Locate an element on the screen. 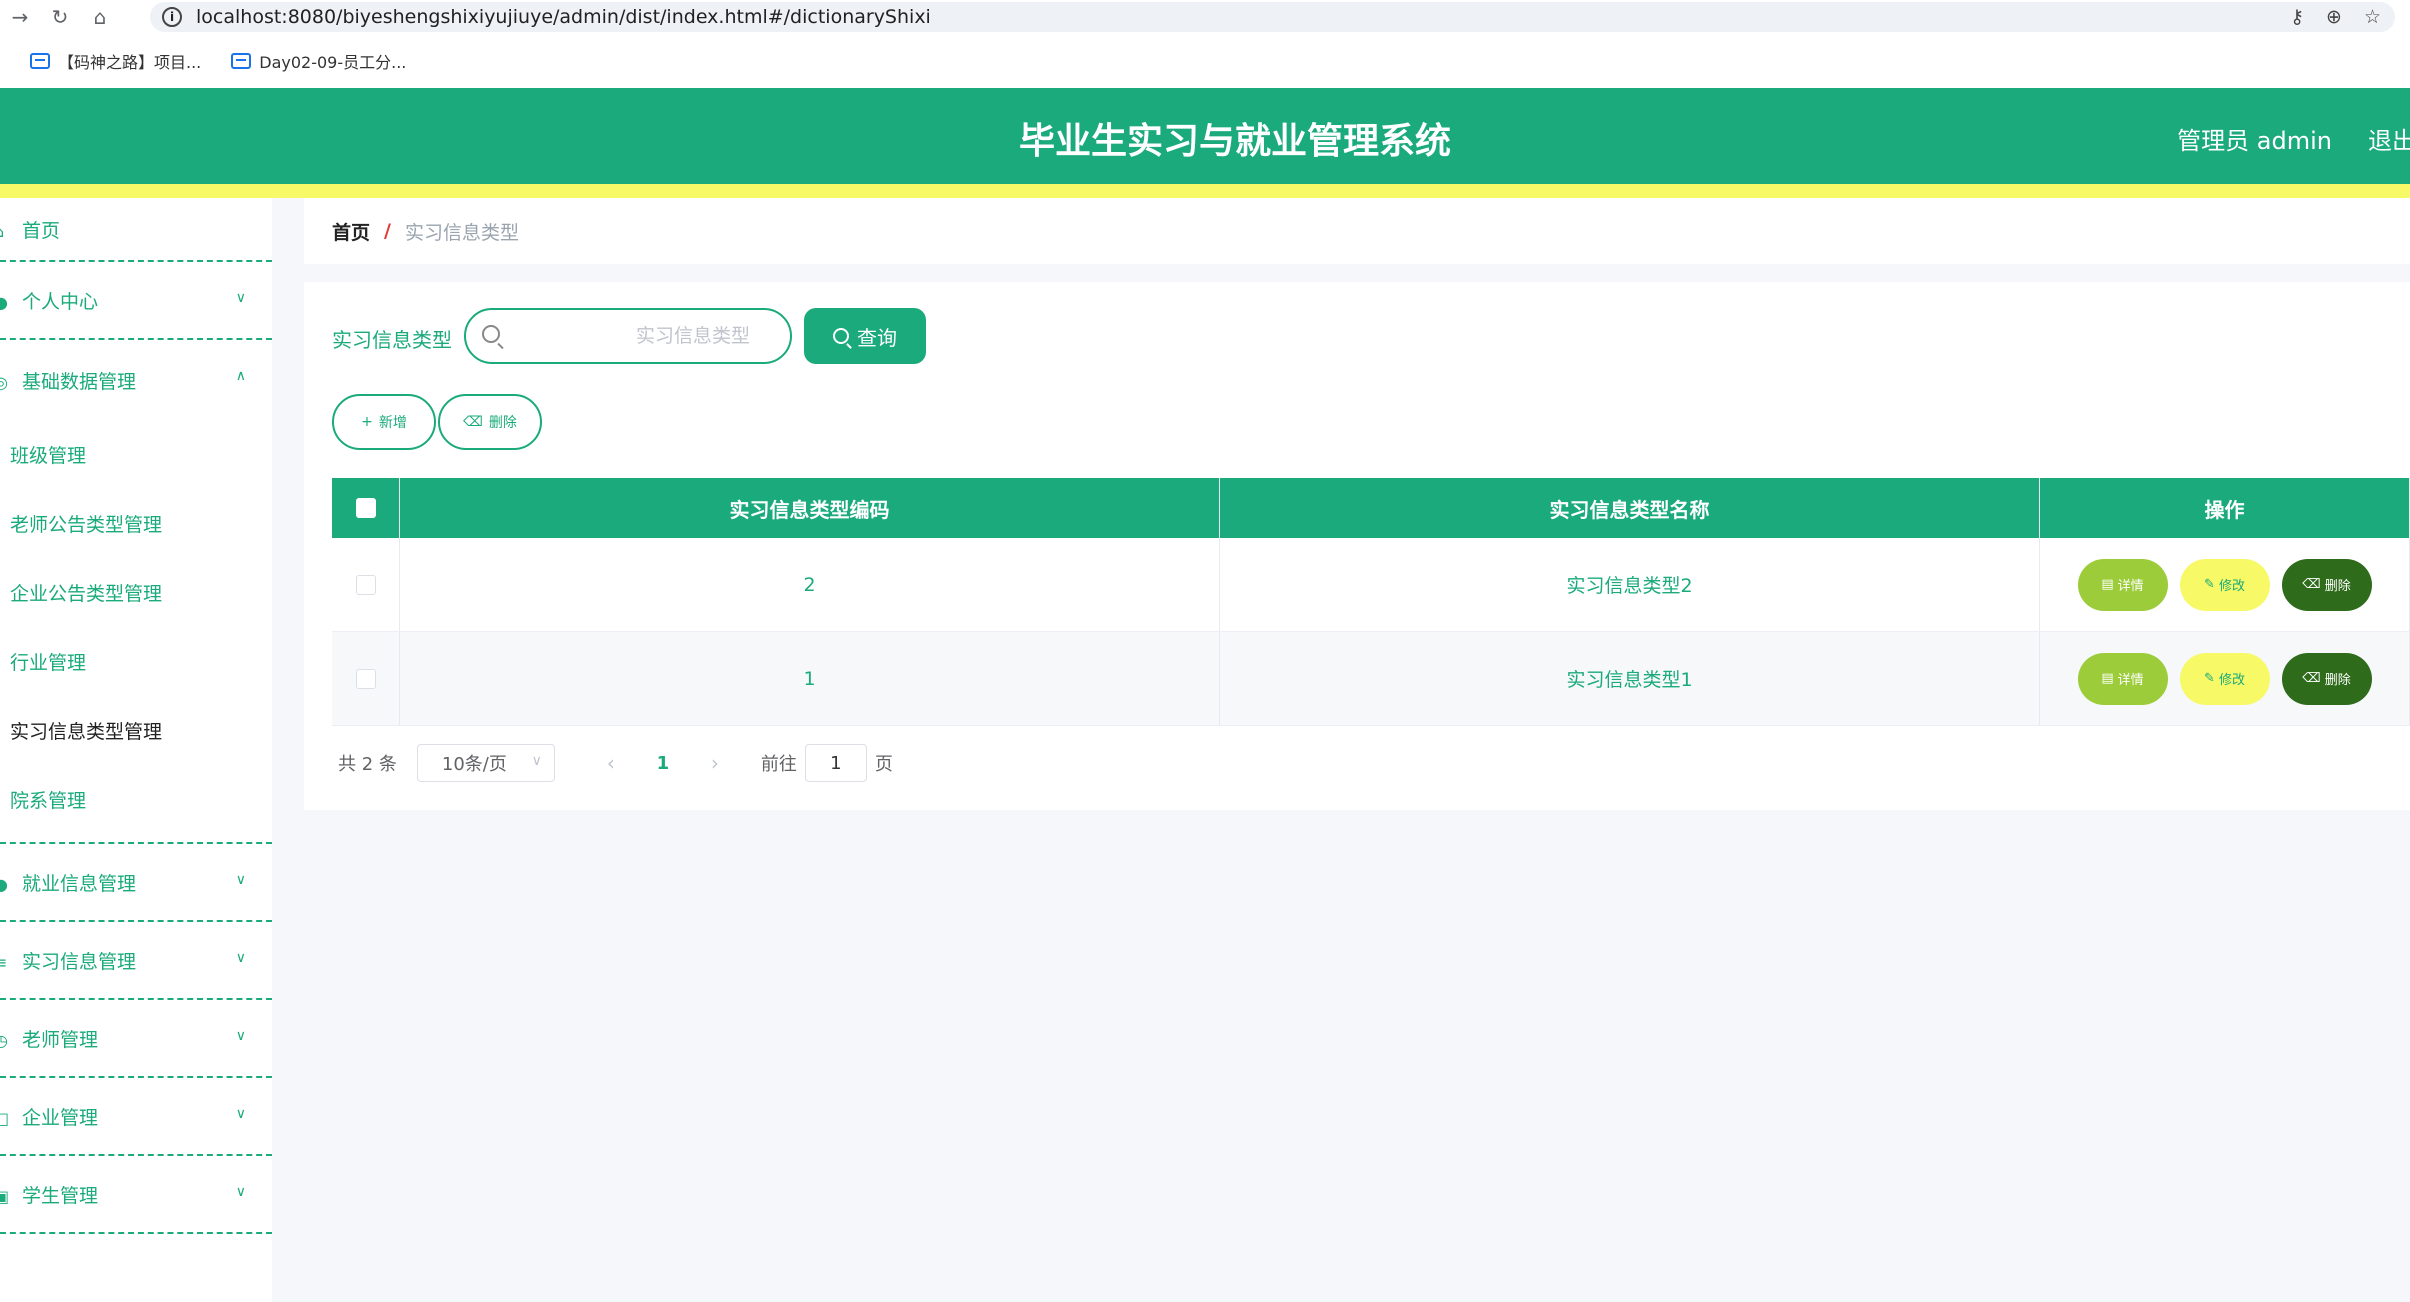  sidebar-item-label: 老师管理 is located at coordinates (60, 1039).